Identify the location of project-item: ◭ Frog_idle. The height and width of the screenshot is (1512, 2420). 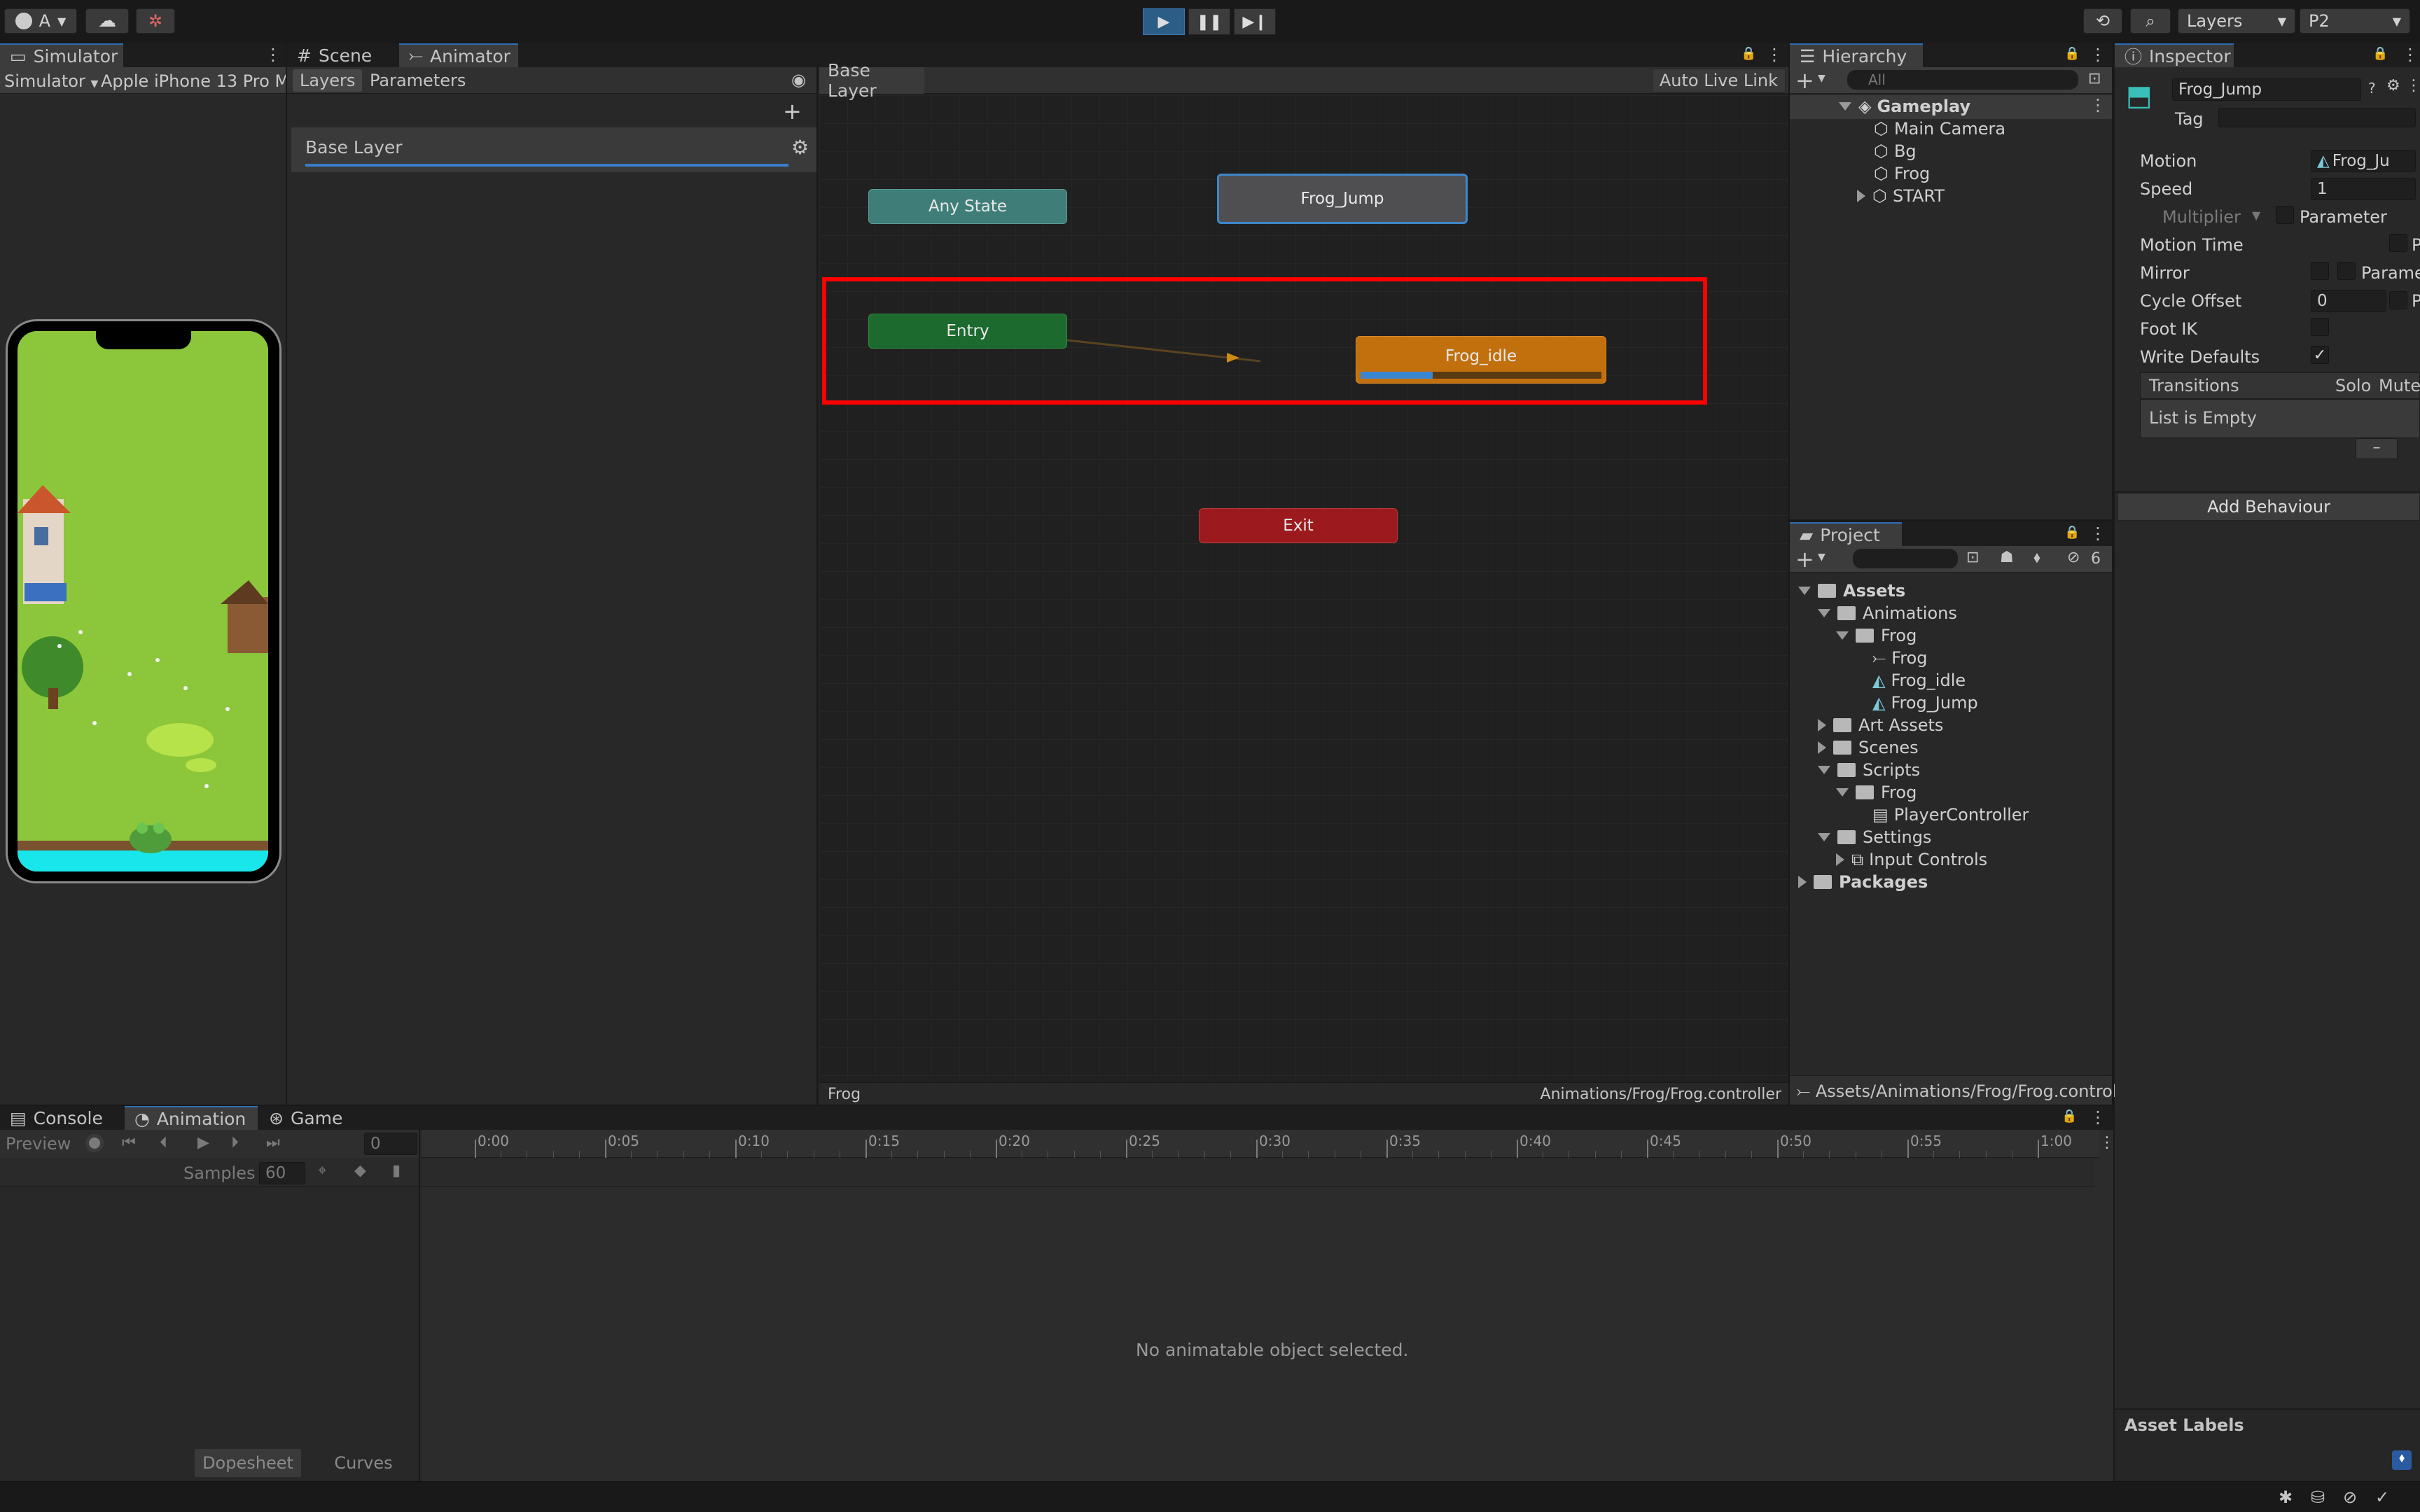
(1919, 680).